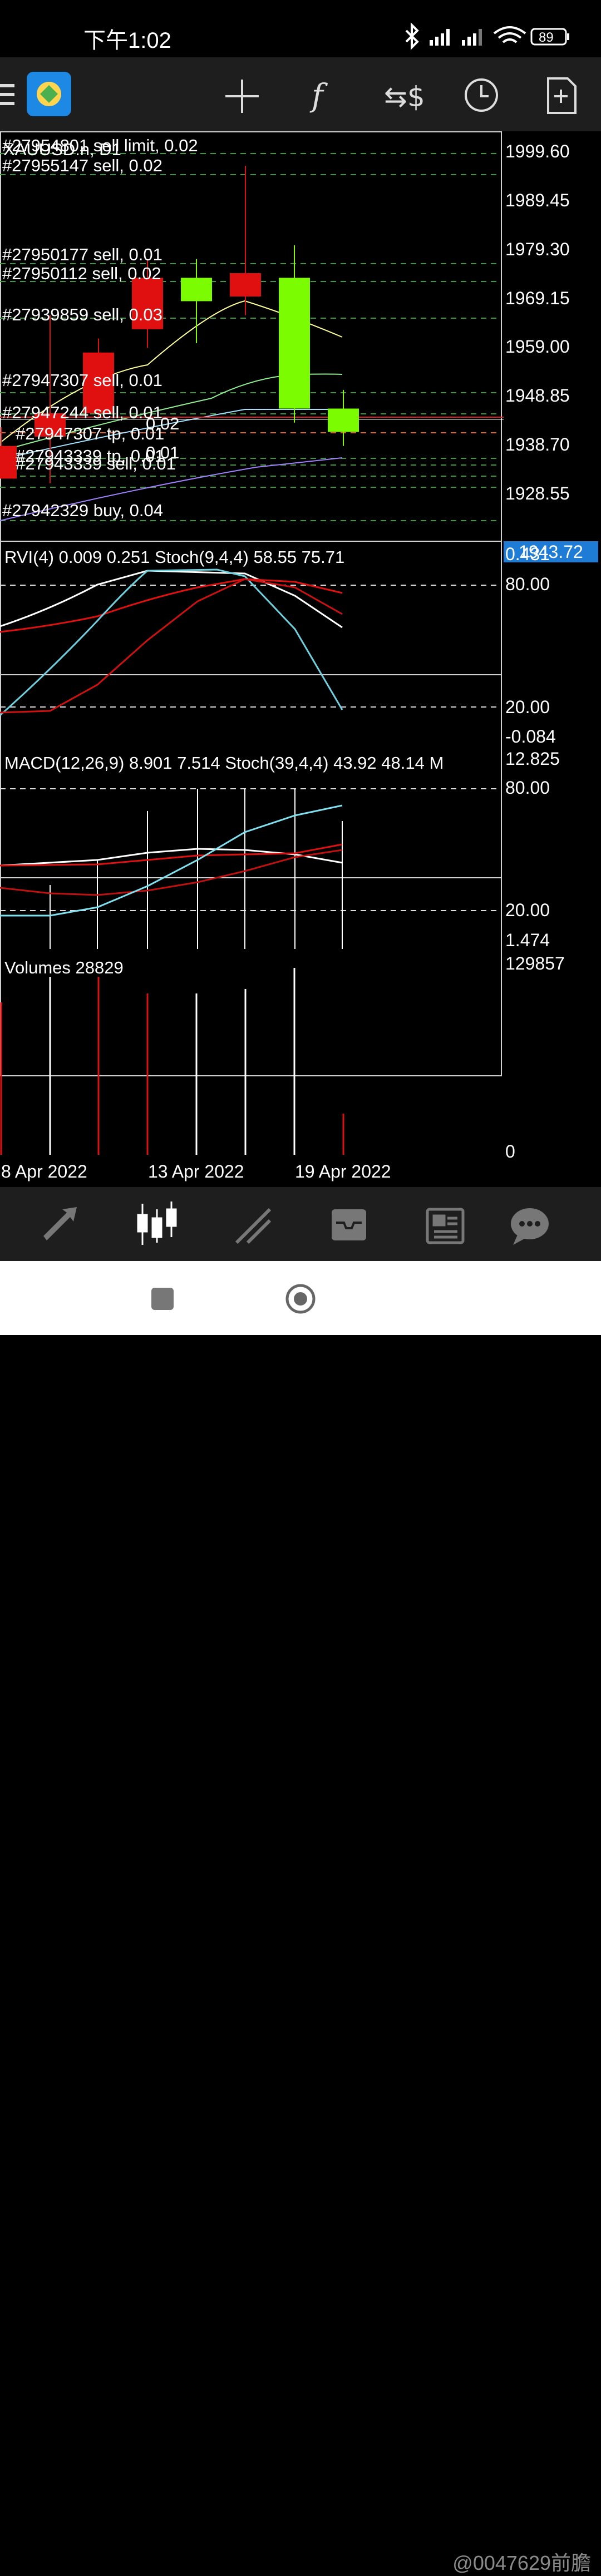 The image size is (601, 2576). Describe the element at coordinates (300, 28) in the screenshot. I see `status-bar: 下午1:02 89` at that location.